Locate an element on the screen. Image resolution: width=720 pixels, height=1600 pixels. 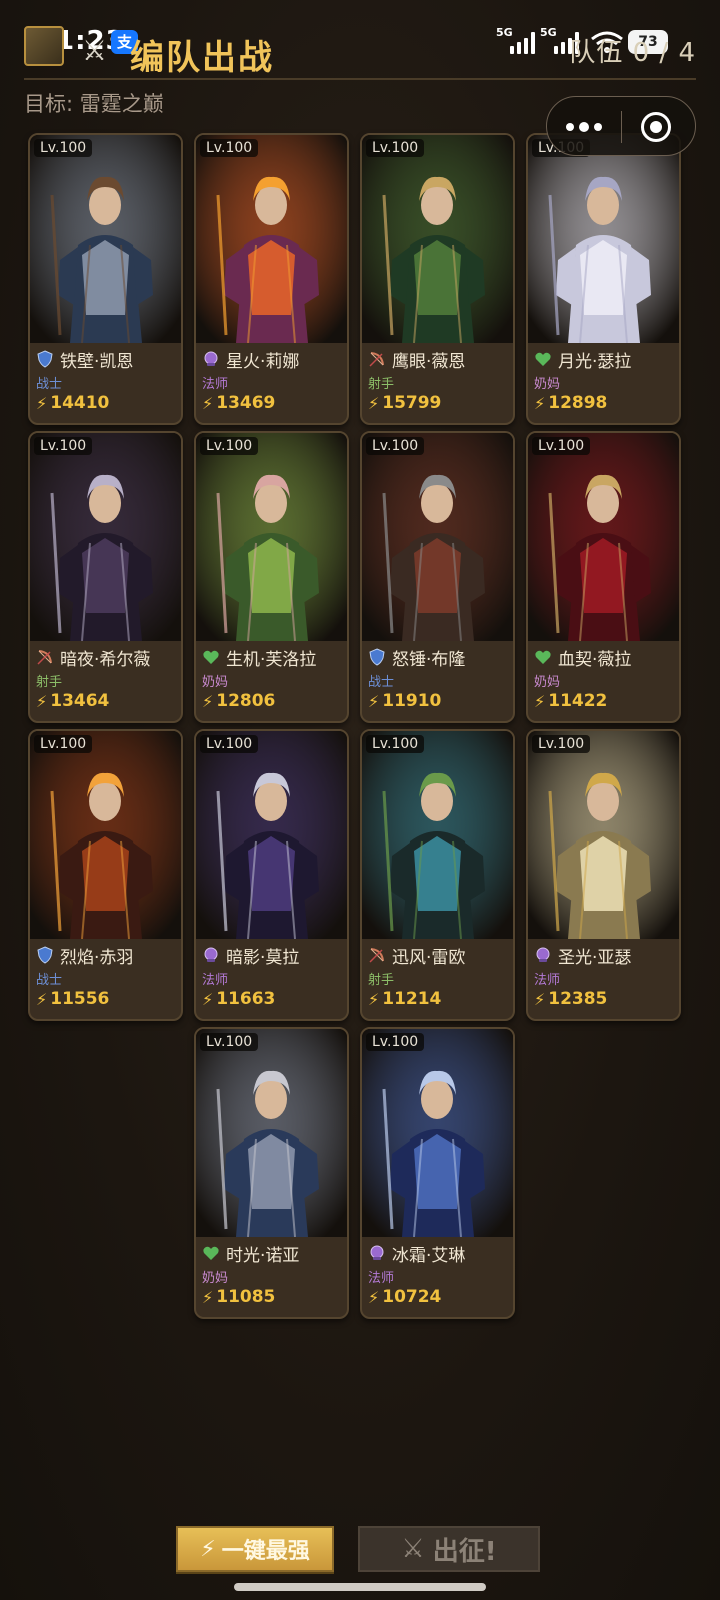
hero-card: Lv.100 血契·薇拉奶妈 ⚡ 11422 is located at coordinates (603, 577).